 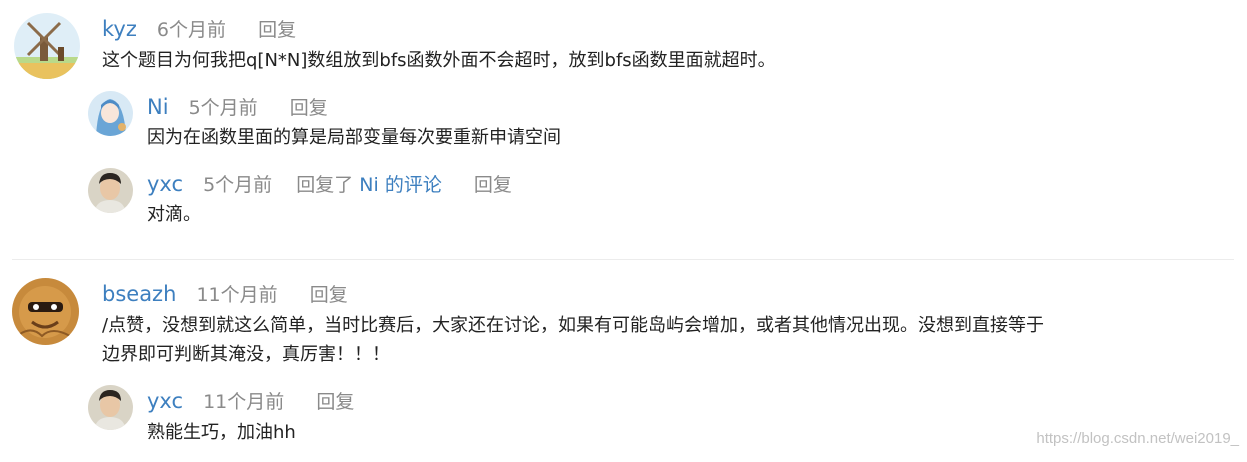 What do you see at coordinates (221, 432) in the screenshot?
I see `reply-text: 熟能生巧，加油hh` at bounding box center [221, 432].